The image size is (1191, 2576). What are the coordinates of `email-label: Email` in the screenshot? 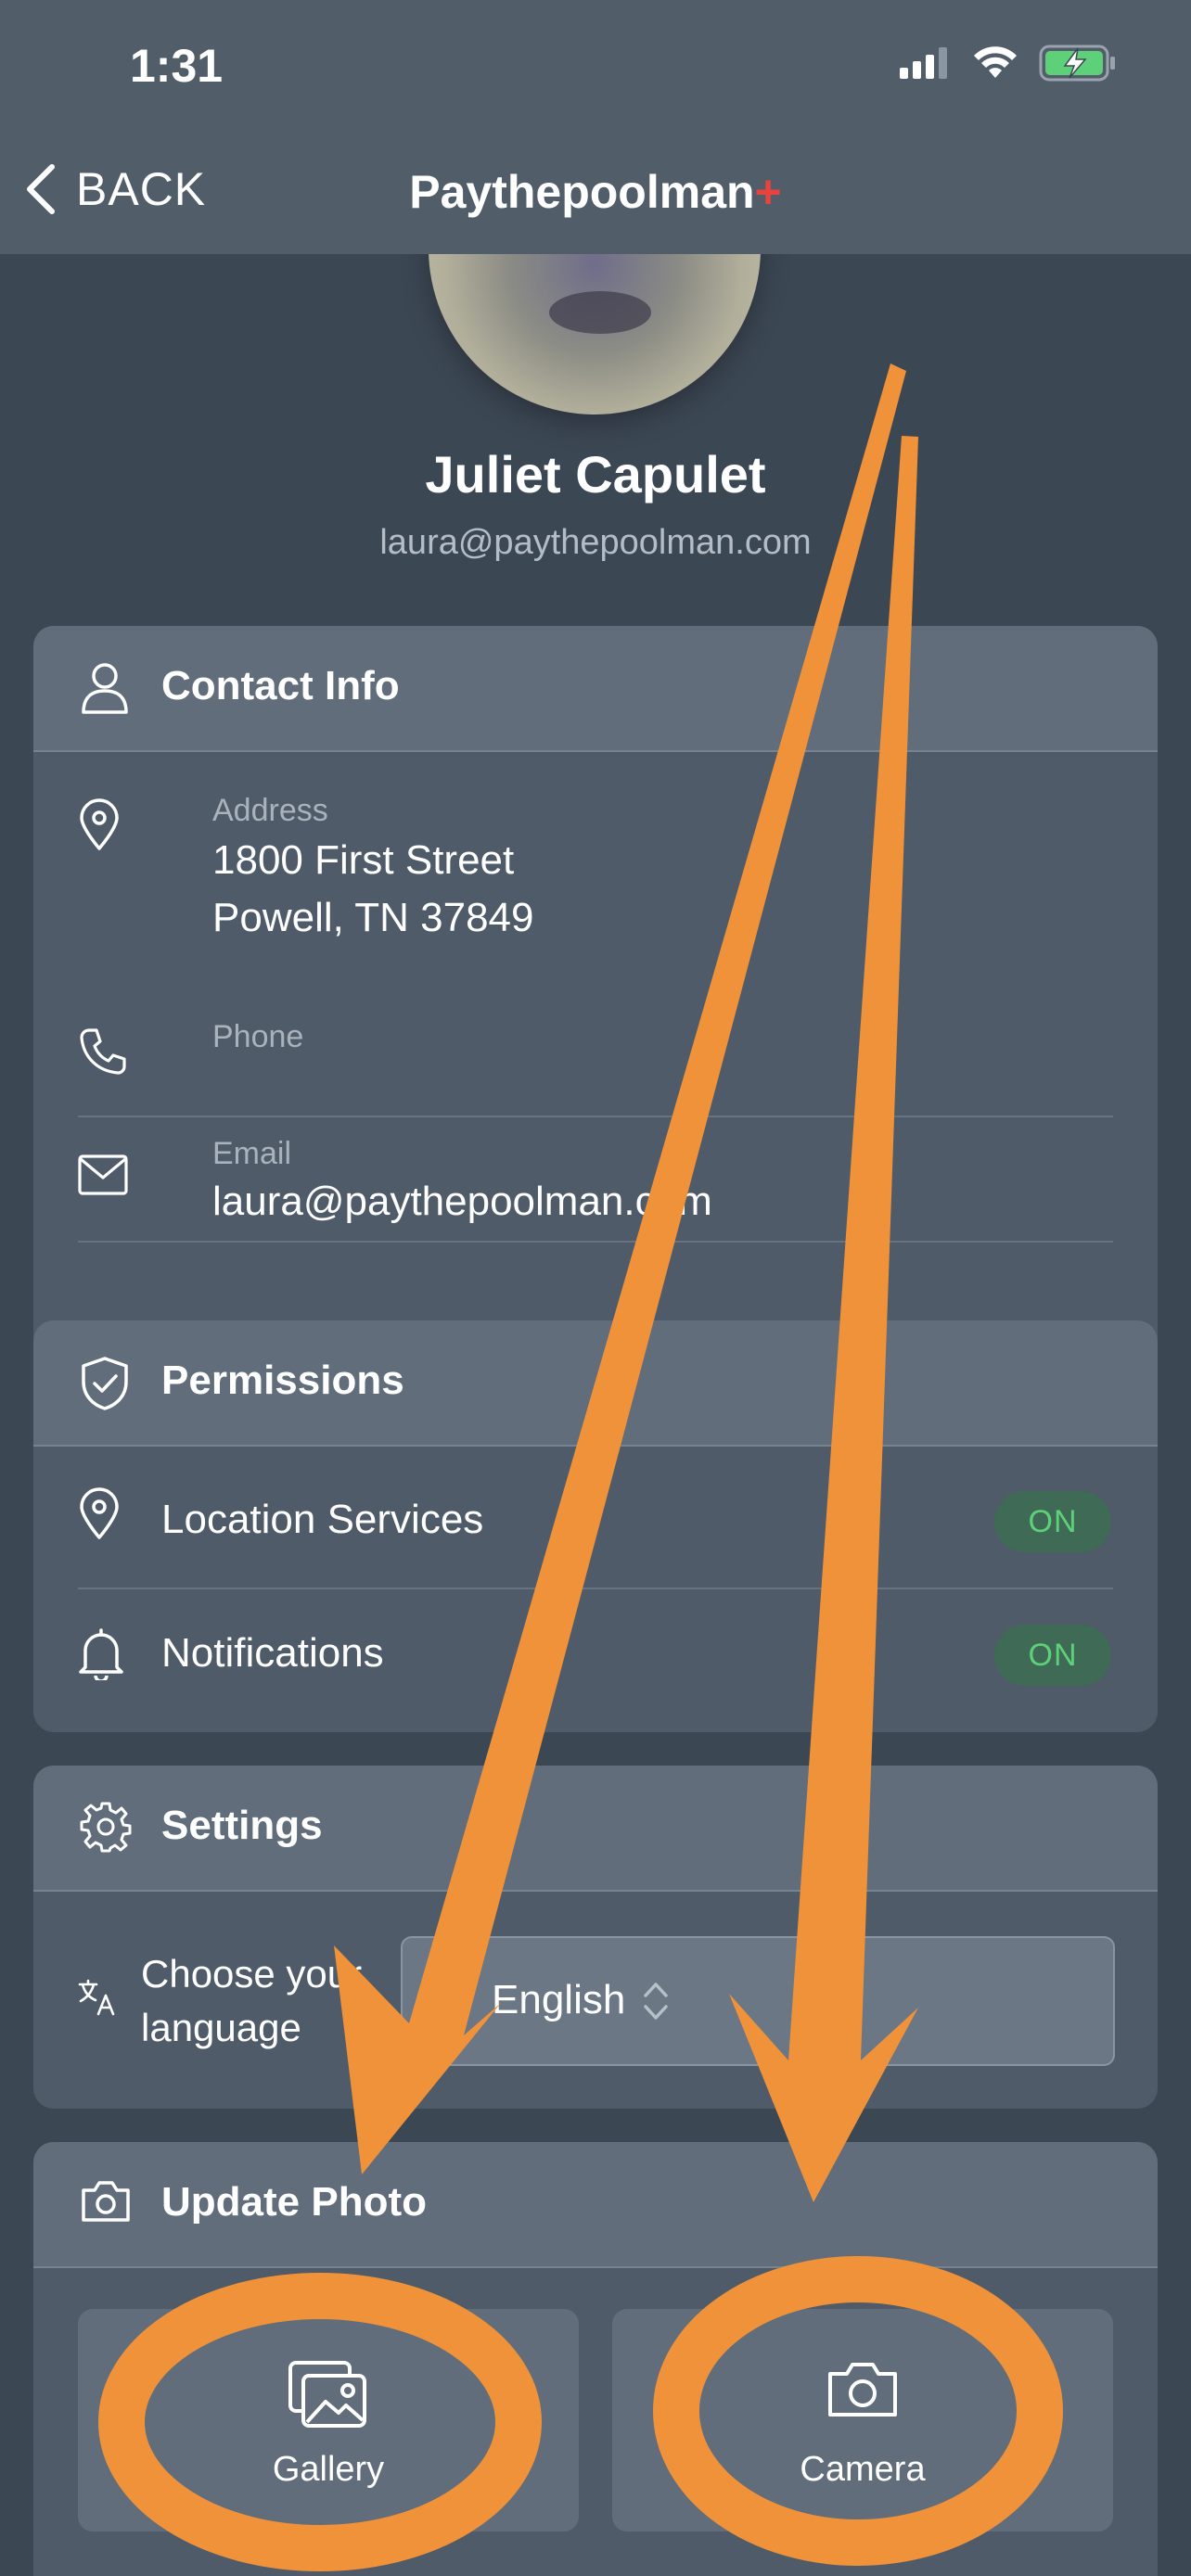 It's located at (252, 1153).